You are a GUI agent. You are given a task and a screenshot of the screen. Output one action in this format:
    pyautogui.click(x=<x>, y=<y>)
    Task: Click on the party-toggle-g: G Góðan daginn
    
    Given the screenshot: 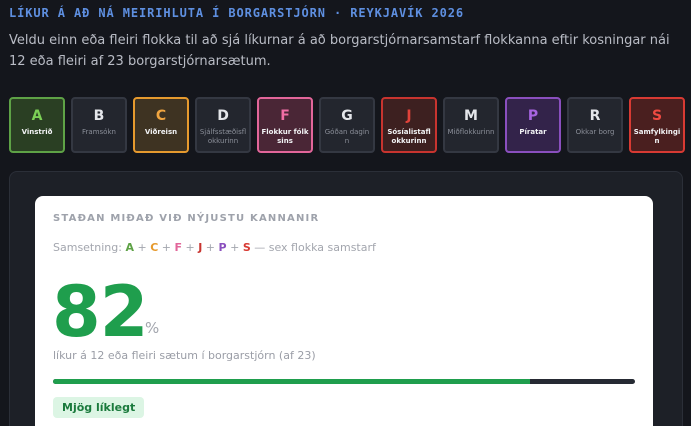 What is the action you would take?
    pyautogui.click(x=347, y=125)
    